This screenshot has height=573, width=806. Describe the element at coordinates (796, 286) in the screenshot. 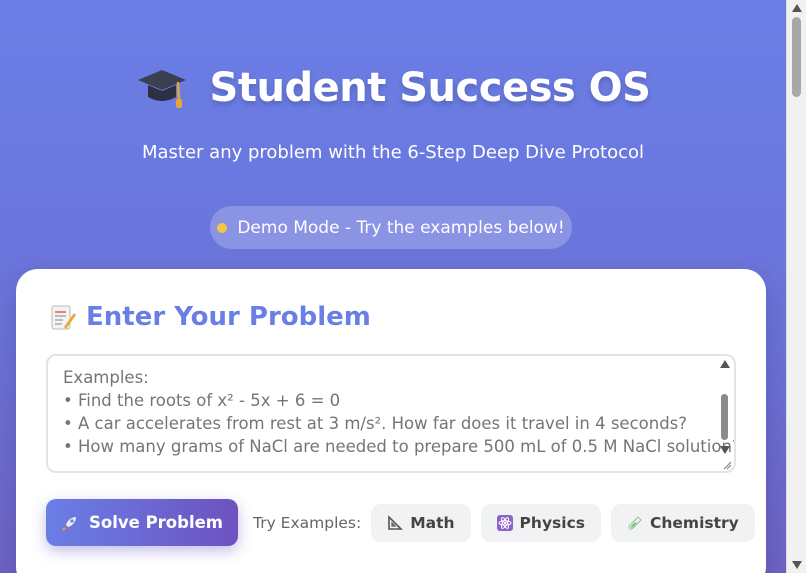

I see `window-scrollbar` at that location.